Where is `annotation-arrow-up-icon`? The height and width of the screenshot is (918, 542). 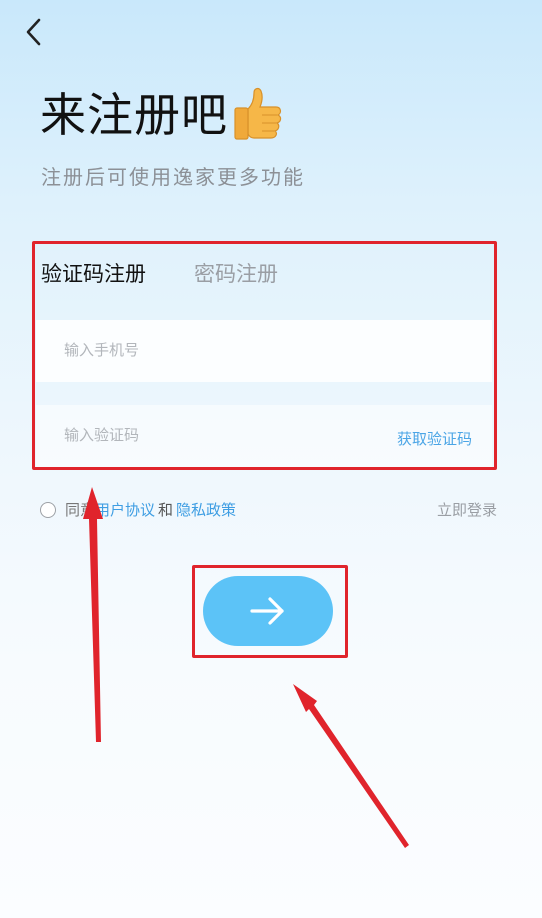 annotation-arrow-up-icon is located at coordinates (93, 614).